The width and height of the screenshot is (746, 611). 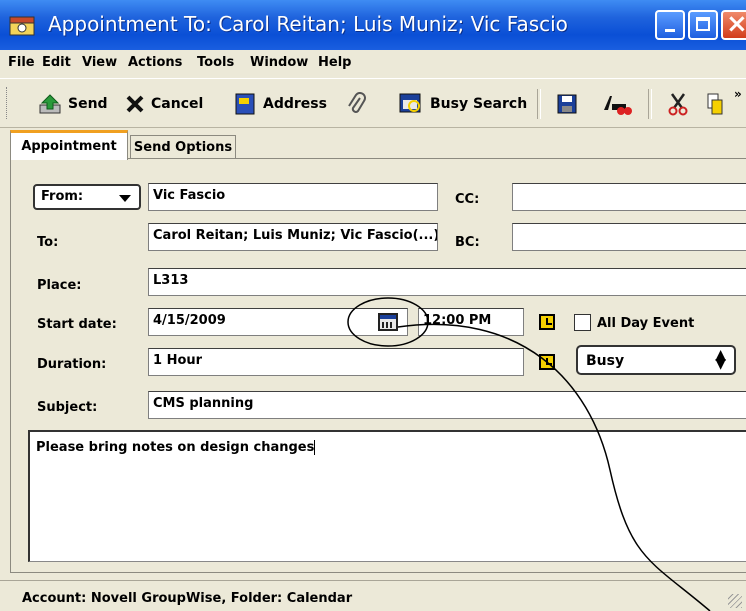 I want to click on place-field: L313, so click(x=447, y=282).